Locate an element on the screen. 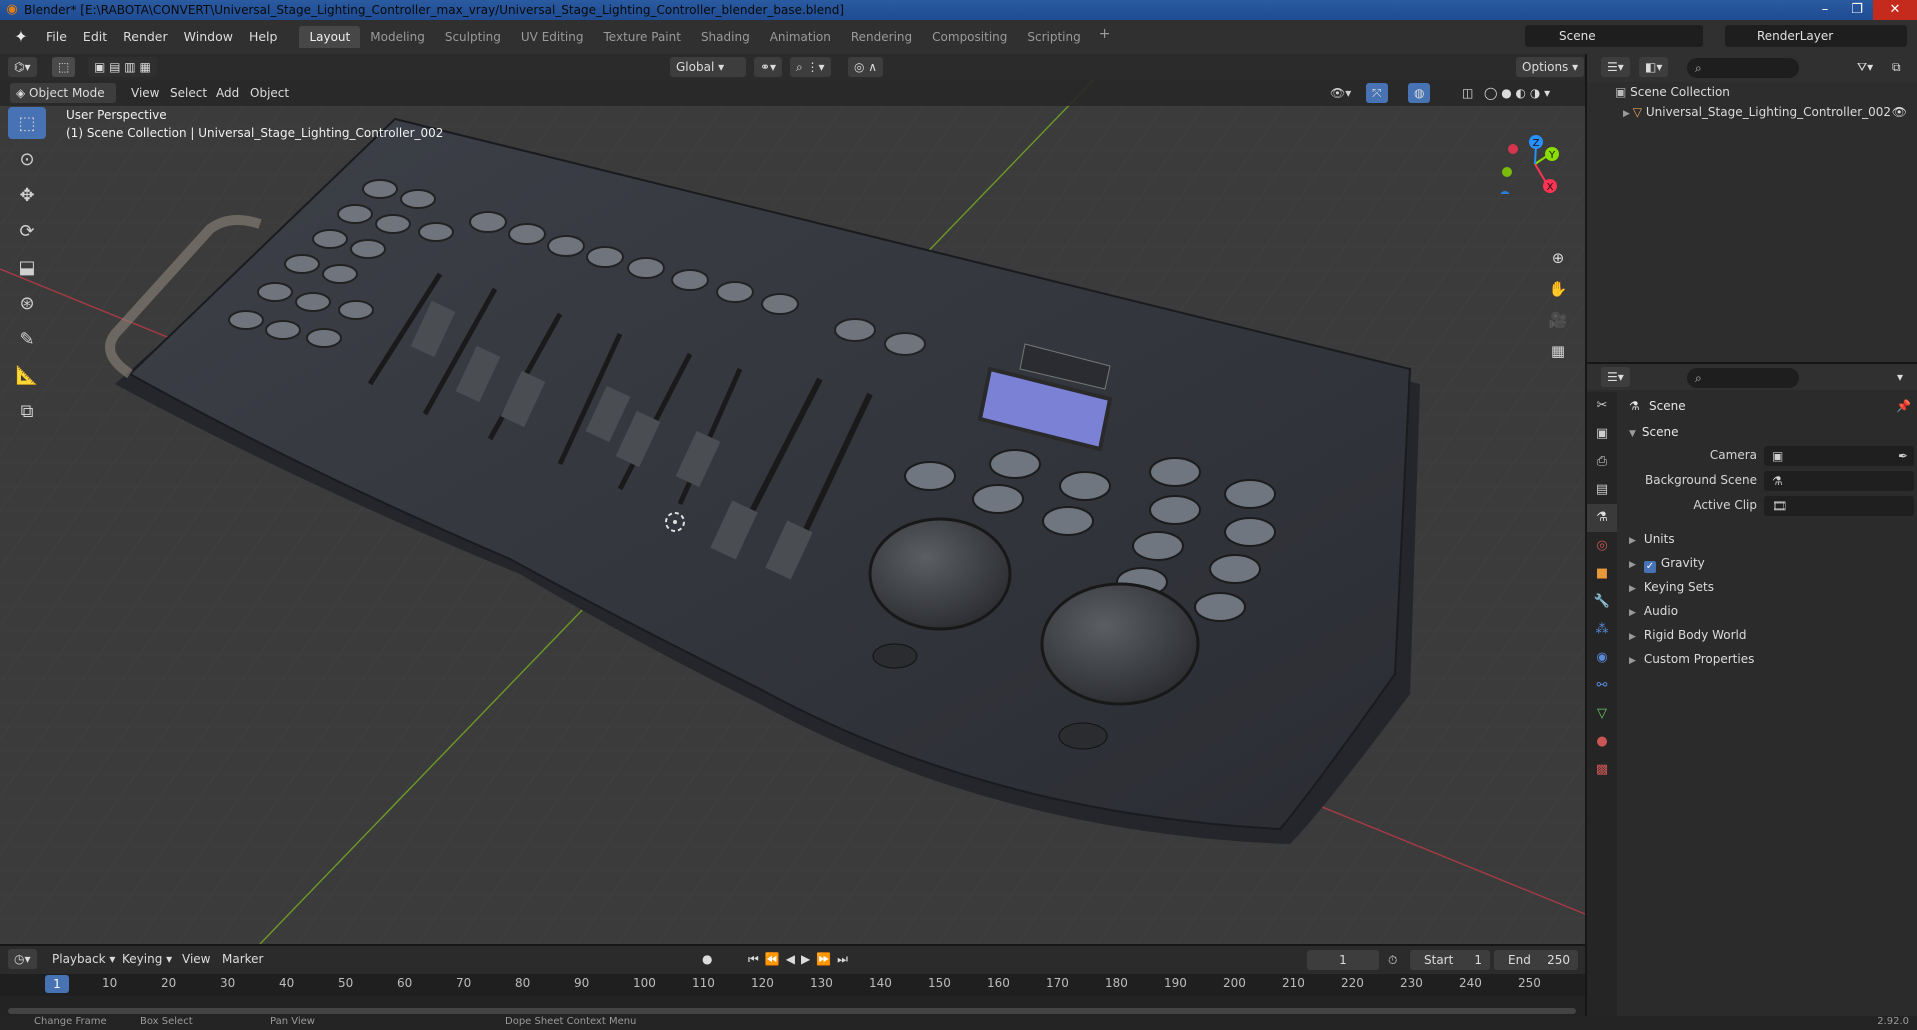 The width and height of the screenshot is (1917, 1030). menu-window: Window is located at coordinates (208, 37).